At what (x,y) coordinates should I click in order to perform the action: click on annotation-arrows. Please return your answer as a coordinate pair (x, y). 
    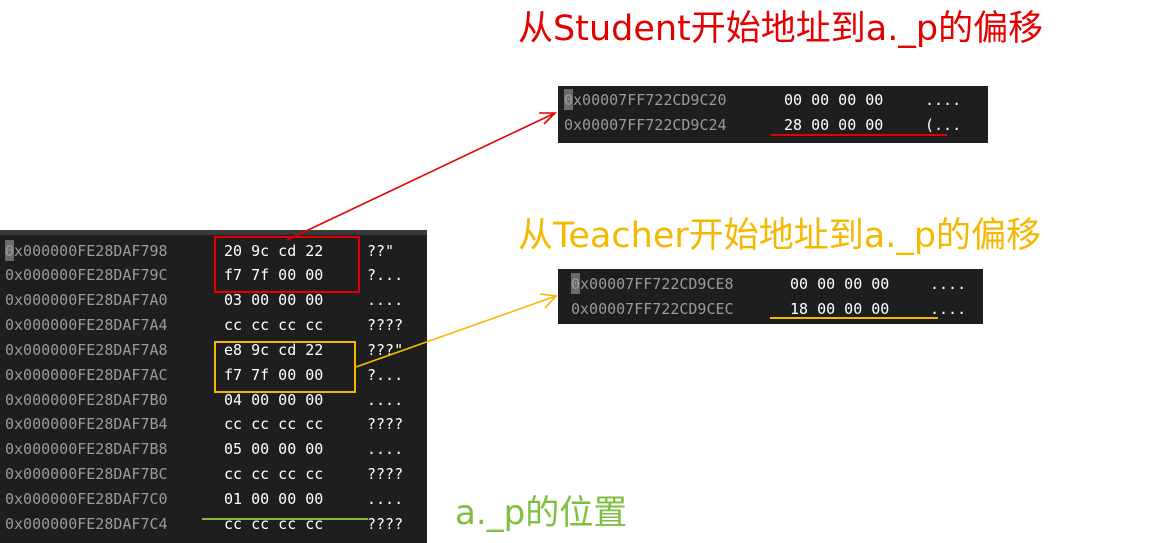
    Looking at the image, I should click on (422, 240).